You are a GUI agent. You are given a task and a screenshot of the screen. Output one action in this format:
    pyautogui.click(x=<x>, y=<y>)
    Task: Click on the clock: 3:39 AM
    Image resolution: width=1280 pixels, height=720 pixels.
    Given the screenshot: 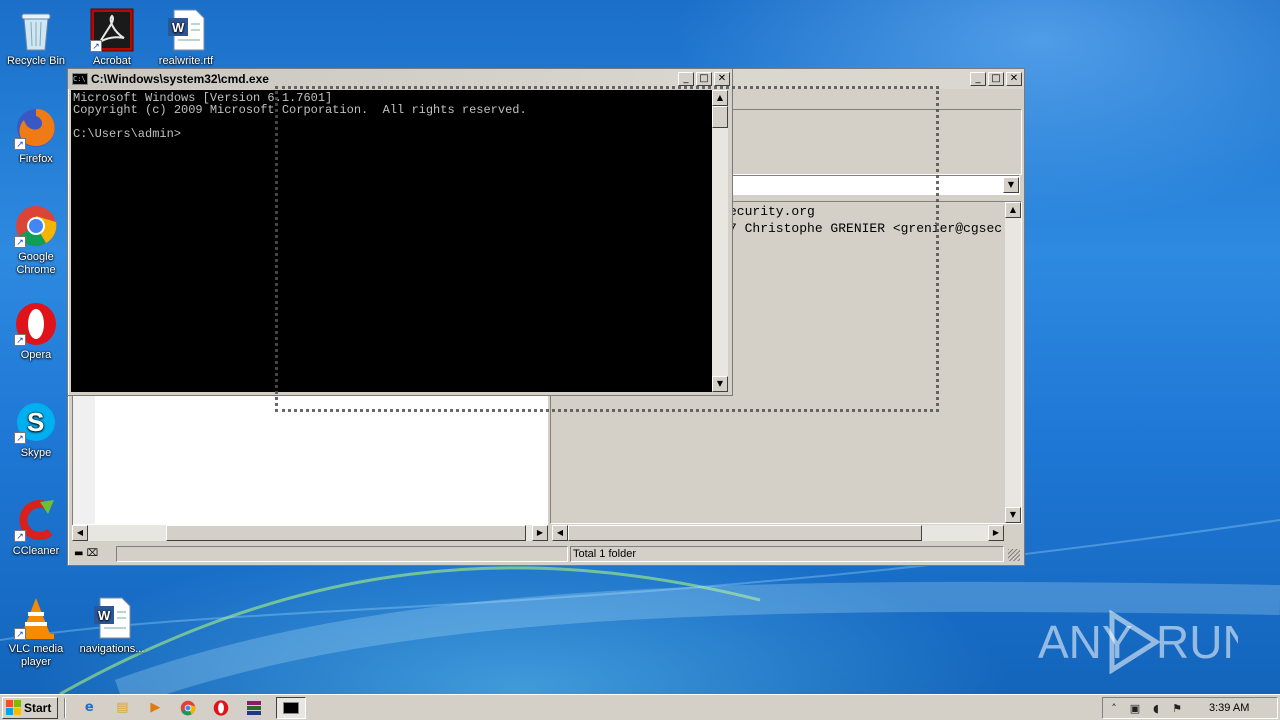 What is the action you would take?
    pyautogui.click(x=1229, y=708)
    